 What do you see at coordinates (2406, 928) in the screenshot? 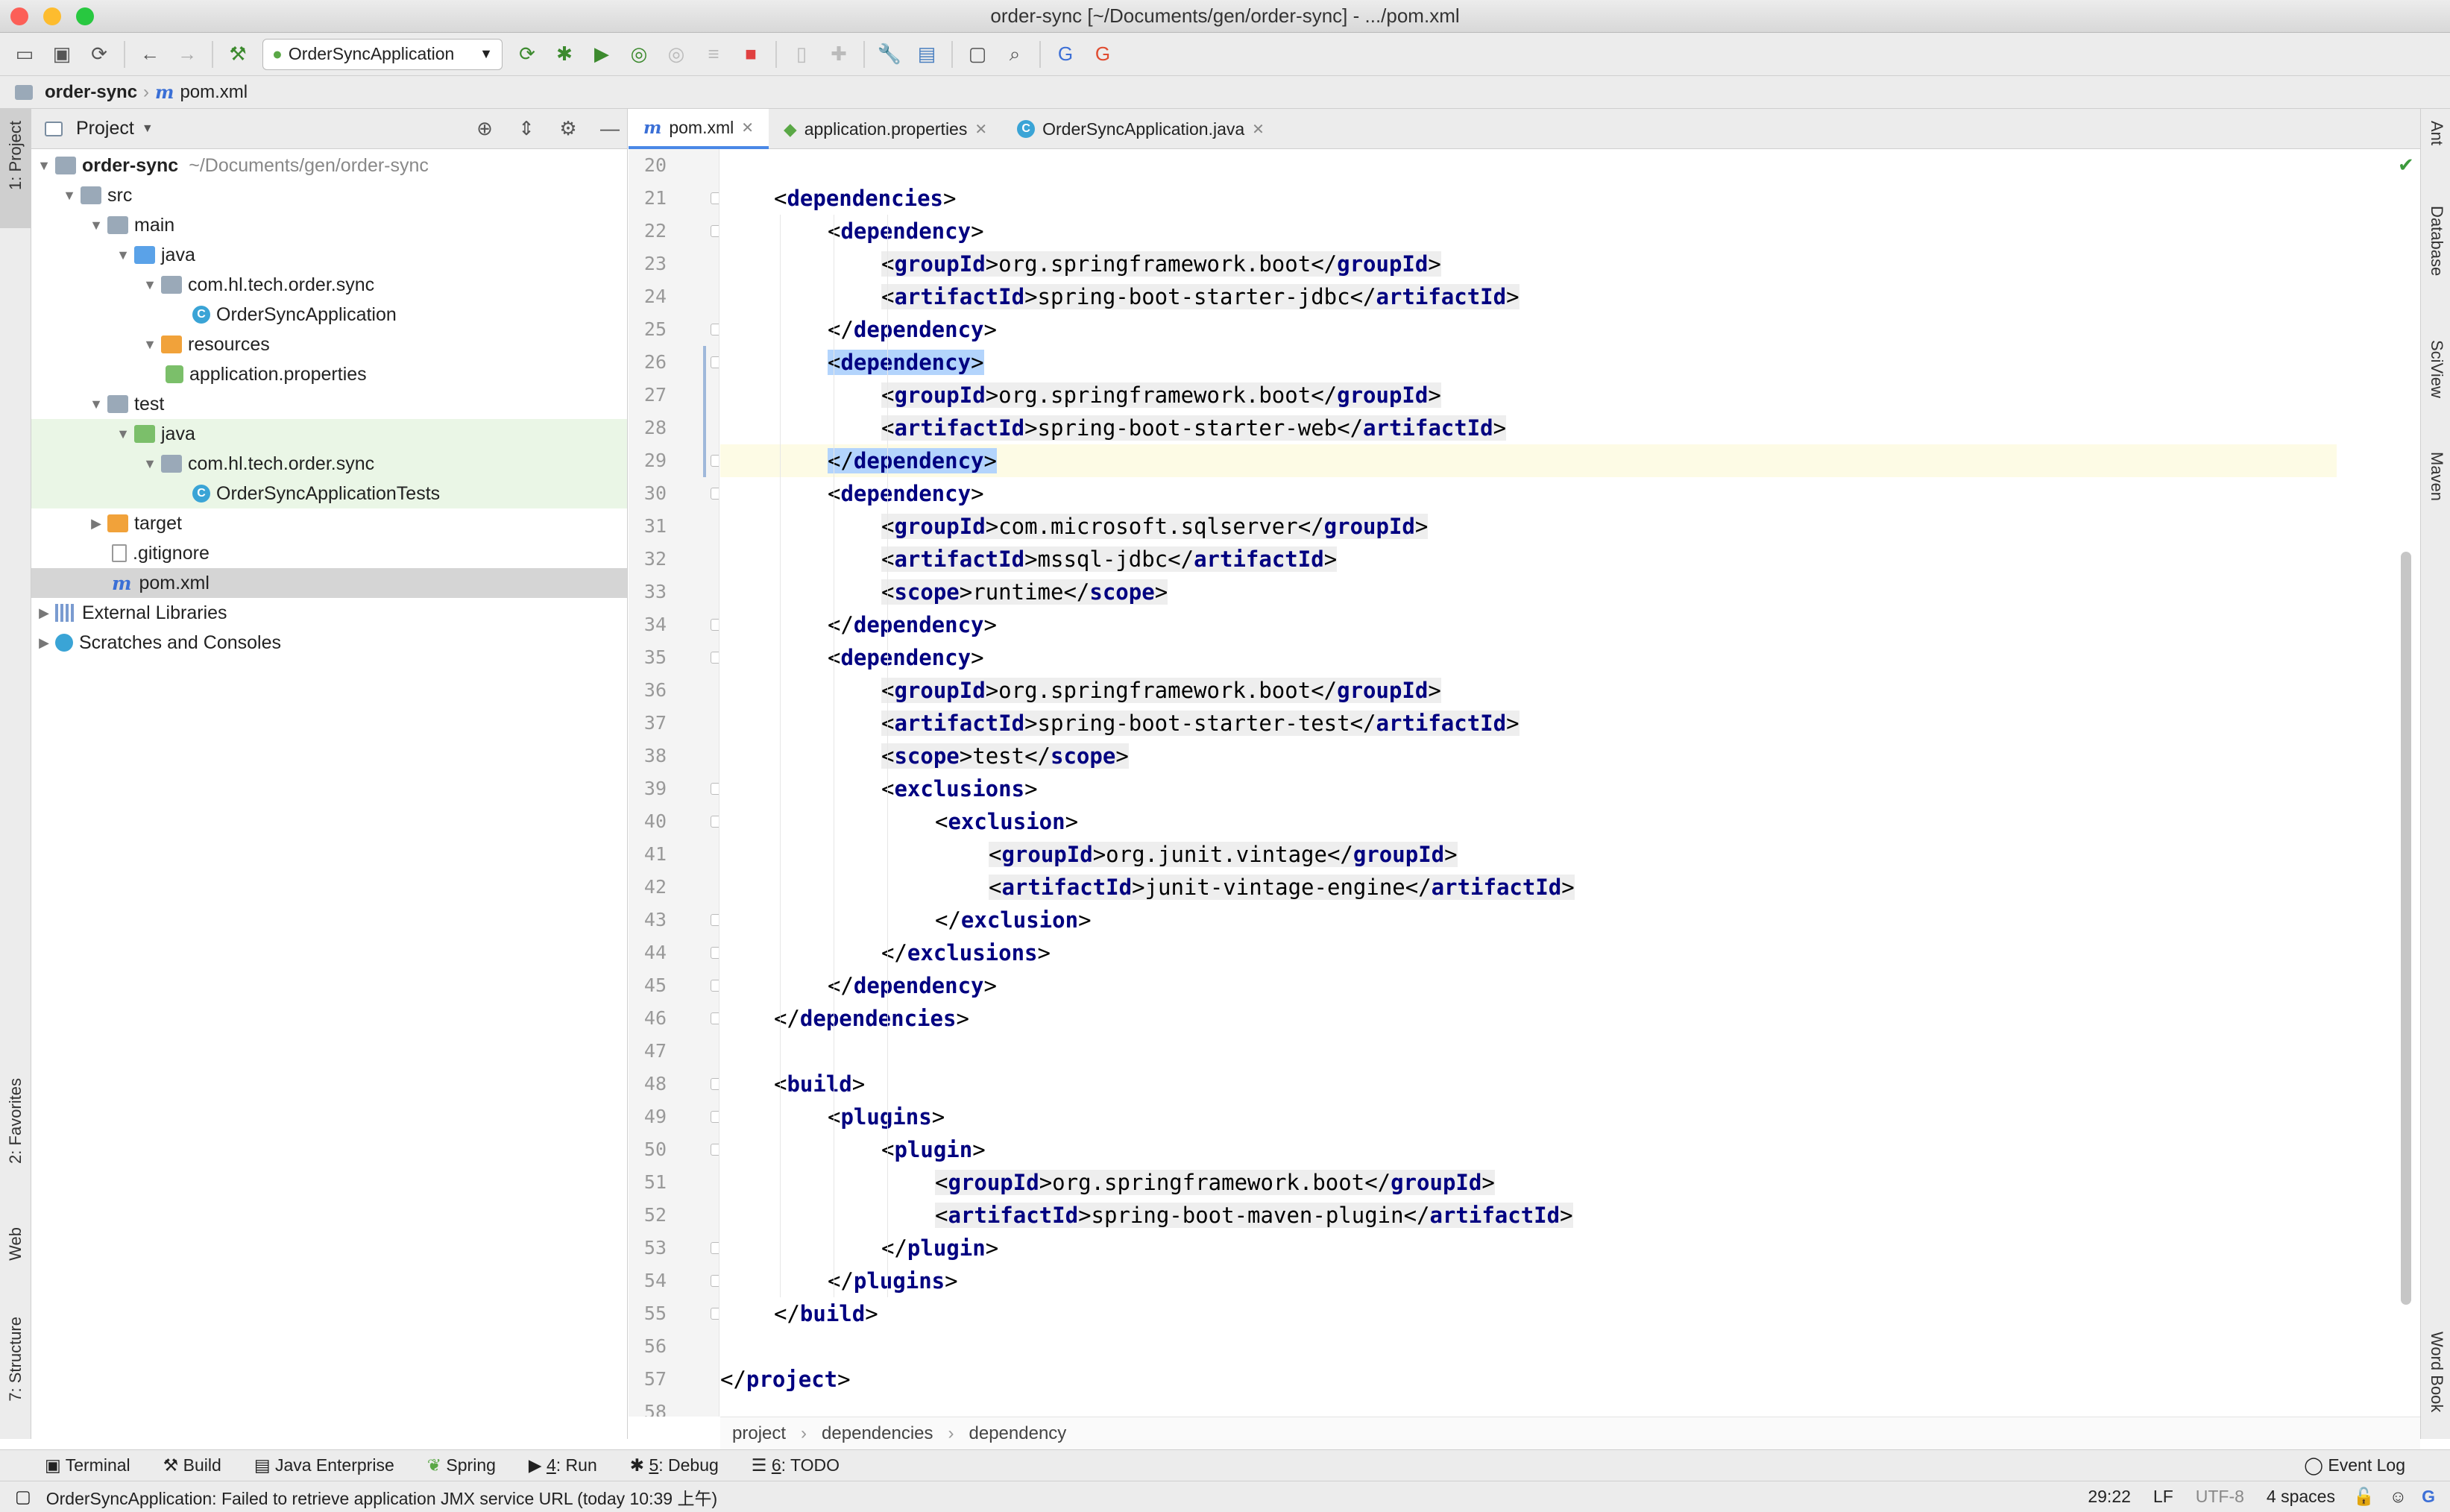
I see `editor-scrollbar` at bounding box center [2406, 928].